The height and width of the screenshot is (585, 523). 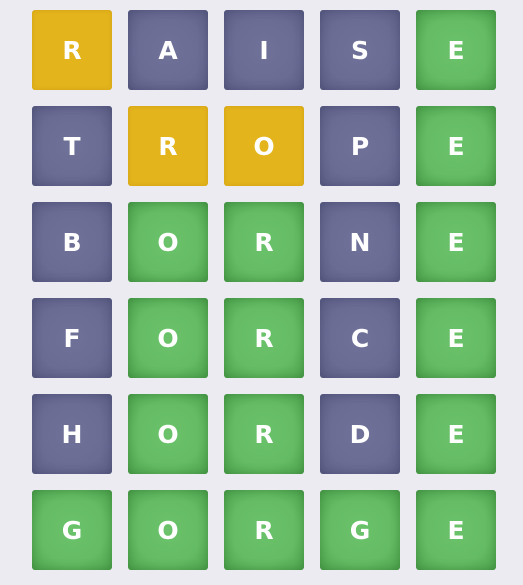 I want to click on tile-r3-c3: R, so click(x=264, y=242).